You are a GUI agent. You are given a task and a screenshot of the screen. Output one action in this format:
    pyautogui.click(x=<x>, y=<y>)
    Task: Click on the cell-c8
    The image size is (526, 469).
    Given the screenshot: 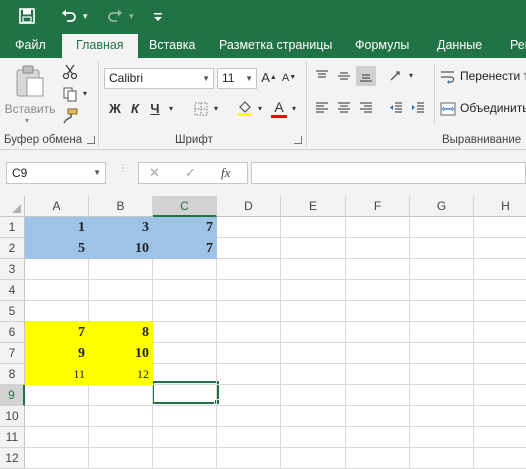 What is the action you would take?
    pyautogui.click(x=185, y=374)
    